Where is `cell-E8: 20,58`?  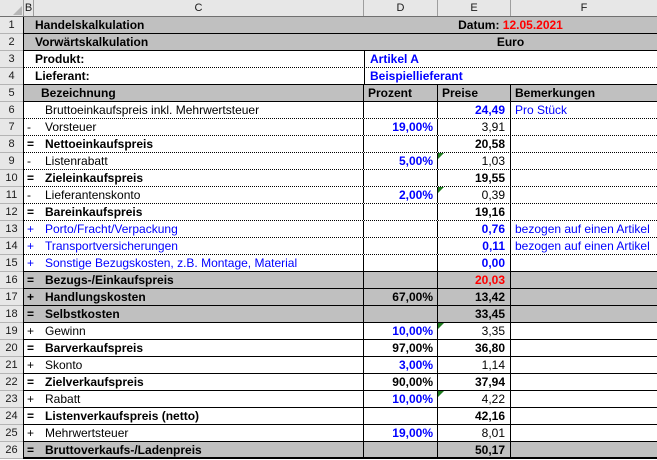 cell-E8: 20,58 is located at coordinates (474, 144).